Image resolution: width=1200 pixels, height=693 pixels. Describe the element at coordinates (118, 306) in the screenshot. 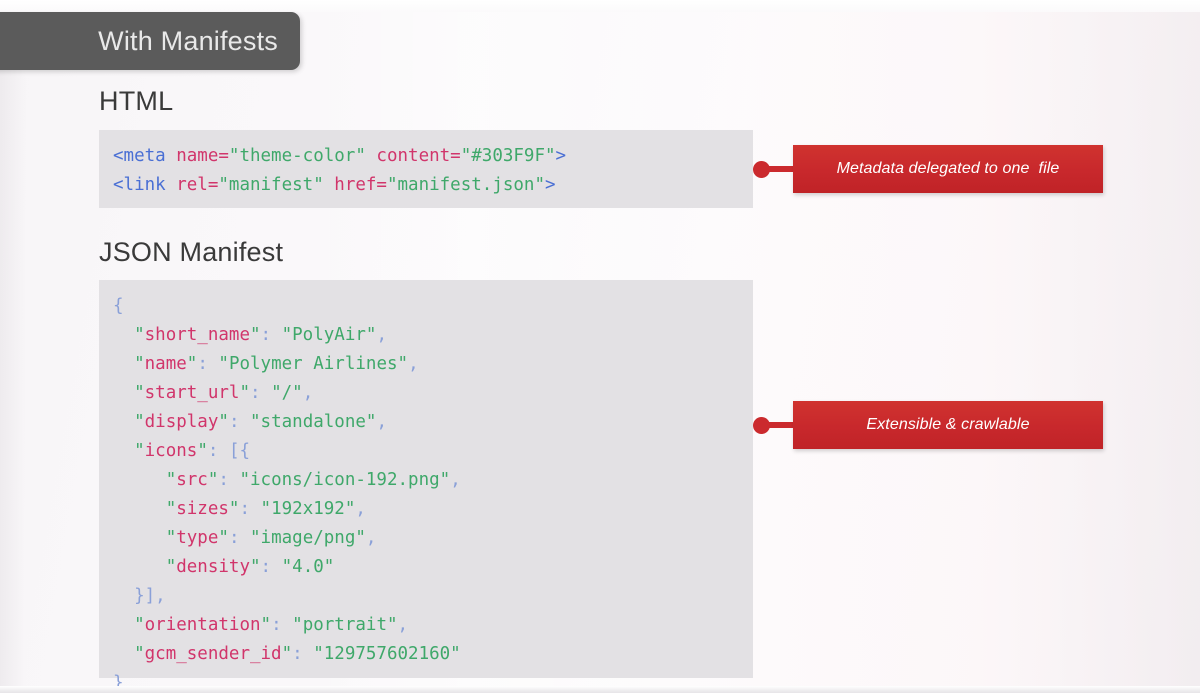

I see `code-token: {` at that location.